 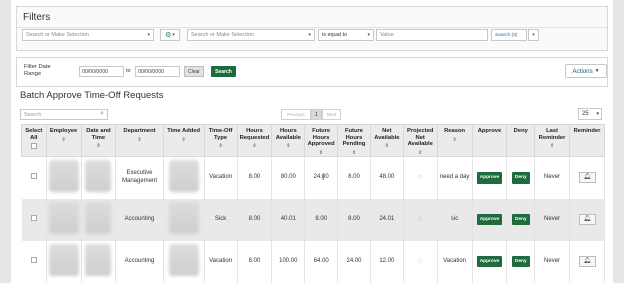 I want to click on bell-icon: 🔔︎, so click(x=587, y=218).